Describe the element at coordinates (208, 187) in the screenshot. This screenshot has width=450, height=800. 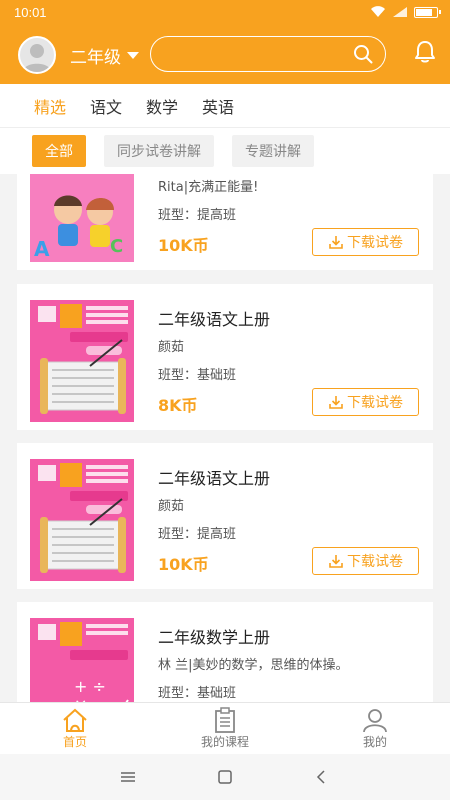
I see `course-author: Rita|充满正能量!` at that location.